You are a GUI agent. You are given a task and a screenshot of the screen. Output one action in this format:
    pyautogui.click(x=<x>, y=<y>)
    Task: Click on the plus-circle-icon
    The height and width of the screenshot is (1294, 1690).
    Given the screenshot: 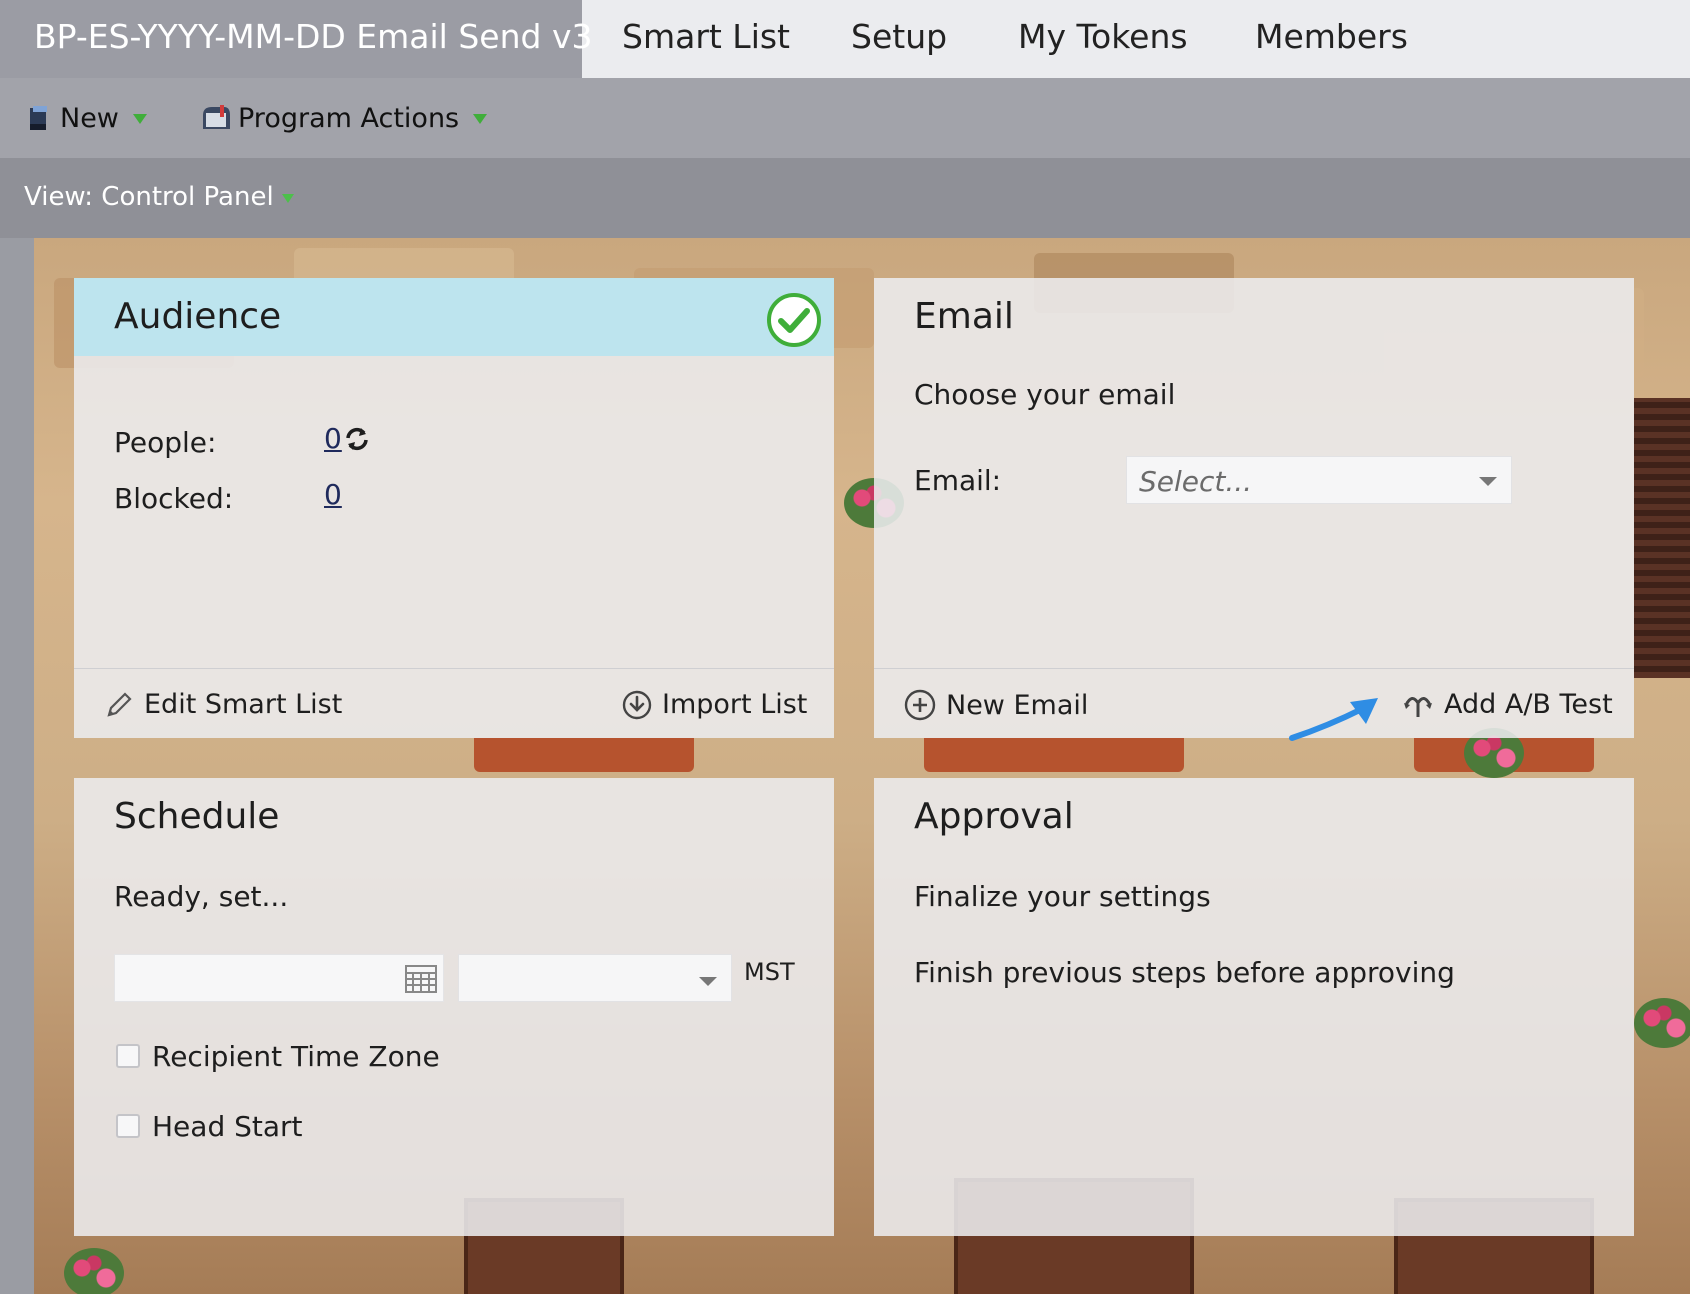 What is the action you would take?
    pyautogui.click(x=920, y=705)
    